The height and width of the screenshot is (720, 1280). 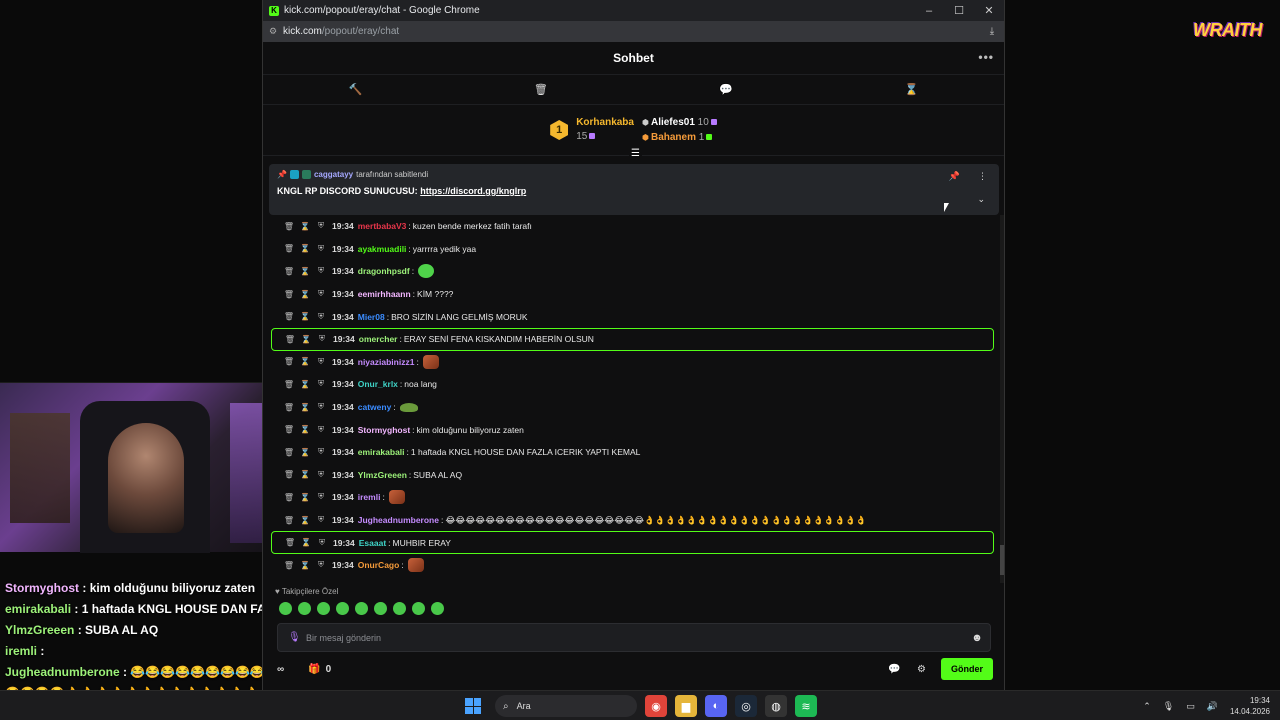 I want to click on pinned-more-icon: ⋮, so click(x=982, y=176).